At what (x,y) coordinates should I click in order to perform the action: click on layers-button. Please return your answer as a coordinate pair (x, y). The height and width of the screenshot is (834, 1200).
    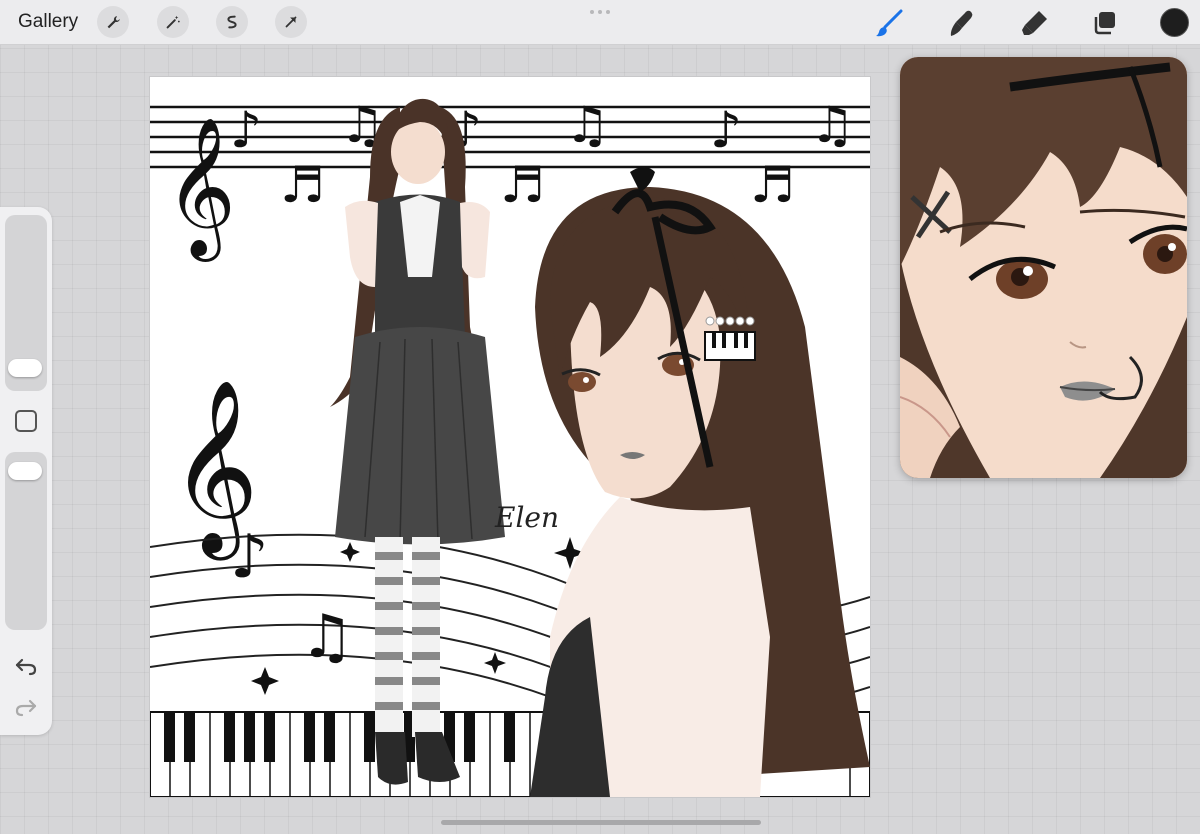
    Looking at the image, I should click on (1105, 23).